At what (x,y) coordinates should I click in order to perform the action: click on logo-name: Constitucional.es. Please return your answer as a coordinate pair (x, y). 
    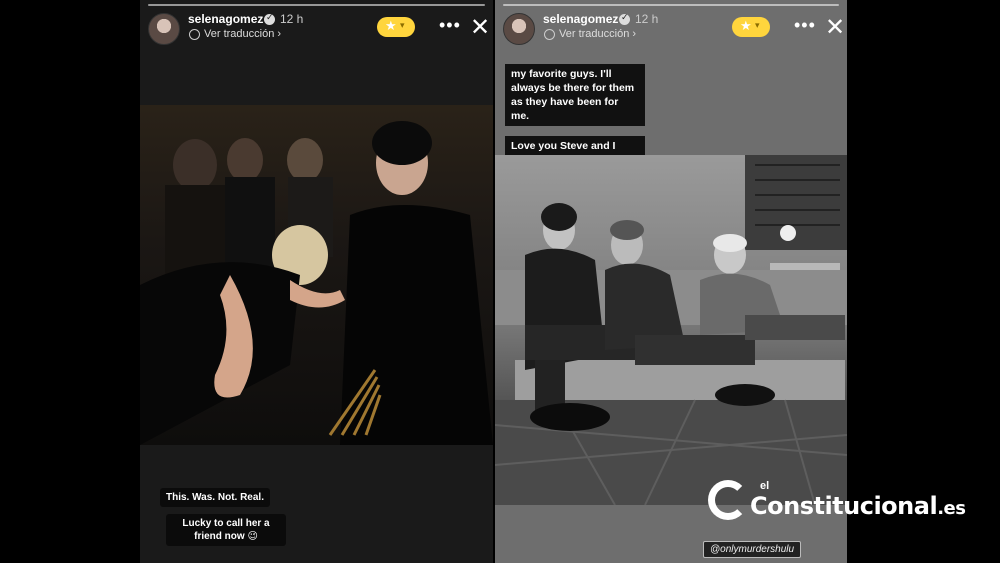
    Looking at the image, I should click on (858, 506).